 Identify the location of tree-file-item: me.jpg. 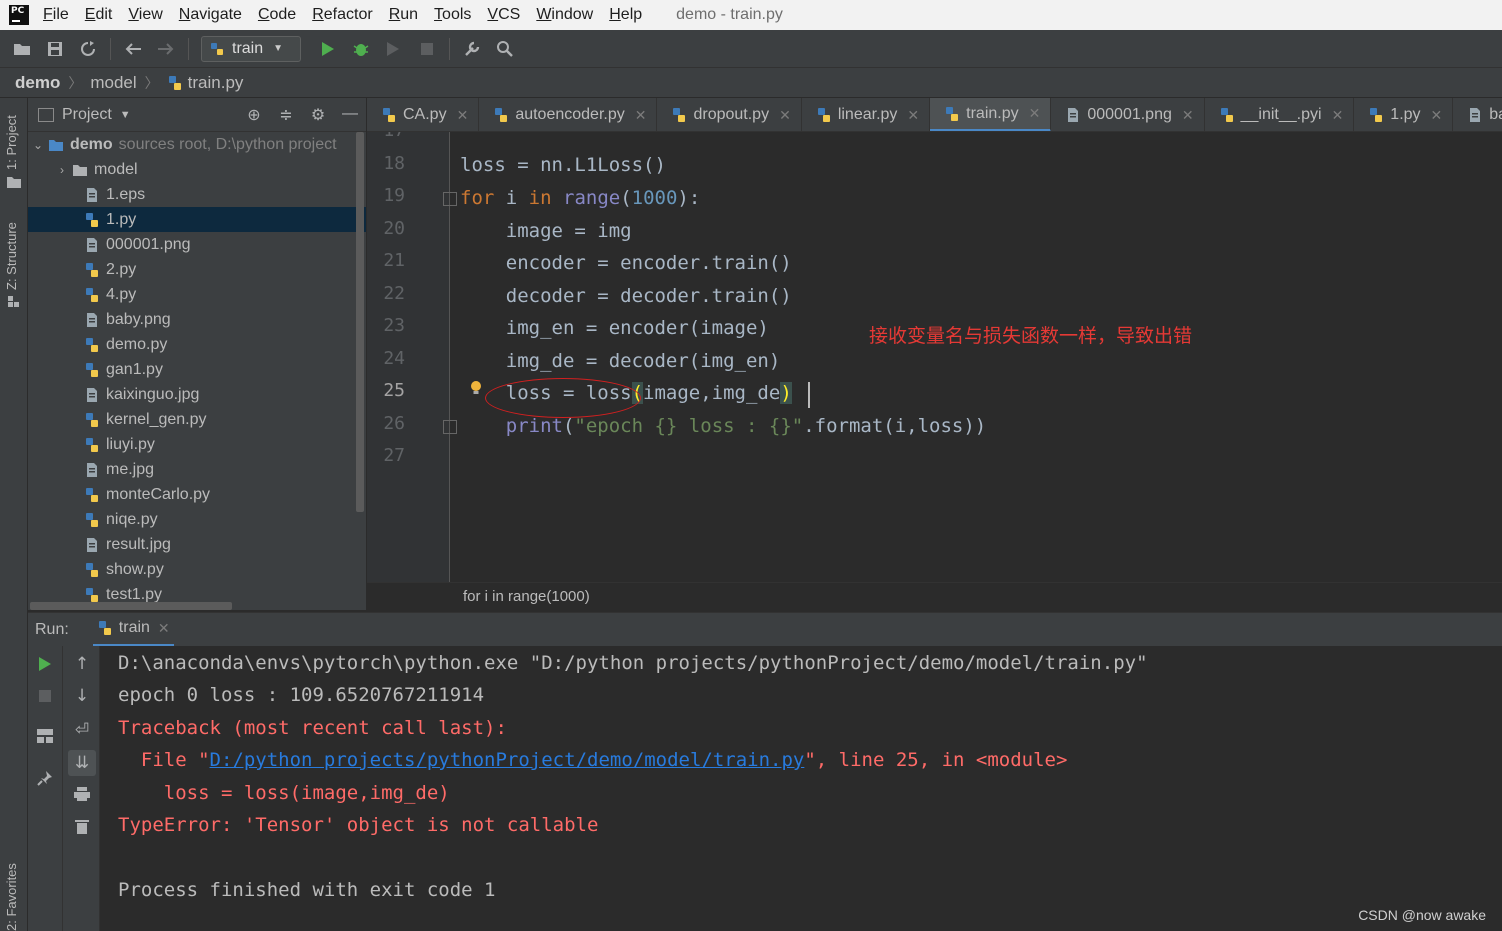
(197, 469).